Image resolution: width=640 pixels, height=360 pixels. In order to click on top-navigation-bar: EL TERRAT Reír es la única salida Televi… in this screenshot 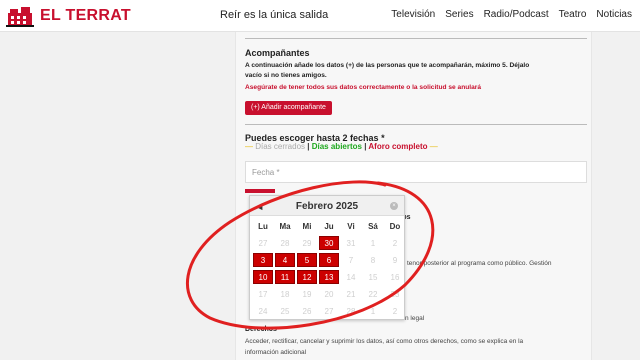, I will do `click(320, 16)`.